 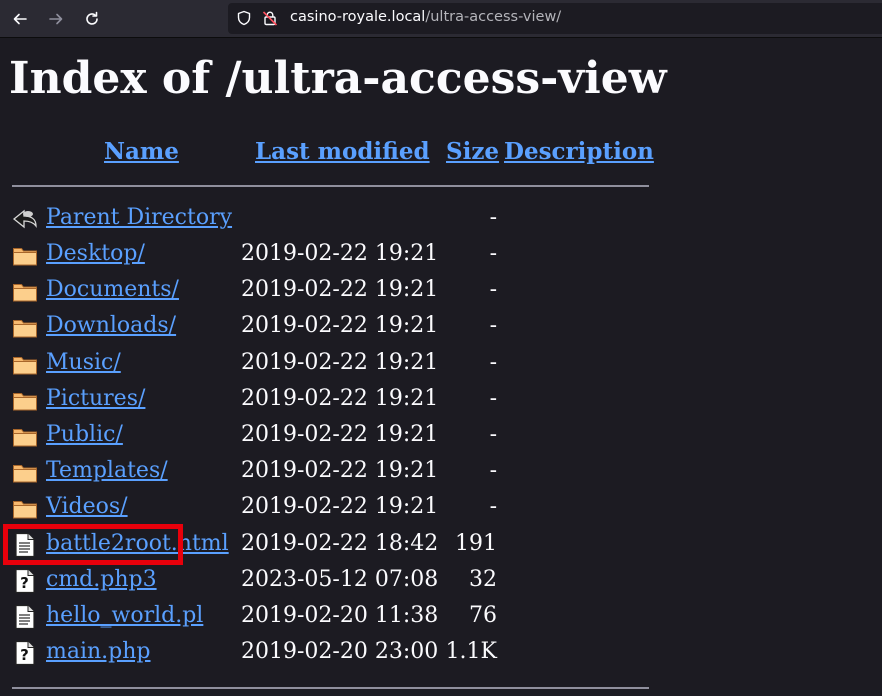 What do you see at coordinates (441, 327) in the screenshot?
I see `file-row: Downloads/2019-02-22 19:21 -` at bounding box center [441, 327].